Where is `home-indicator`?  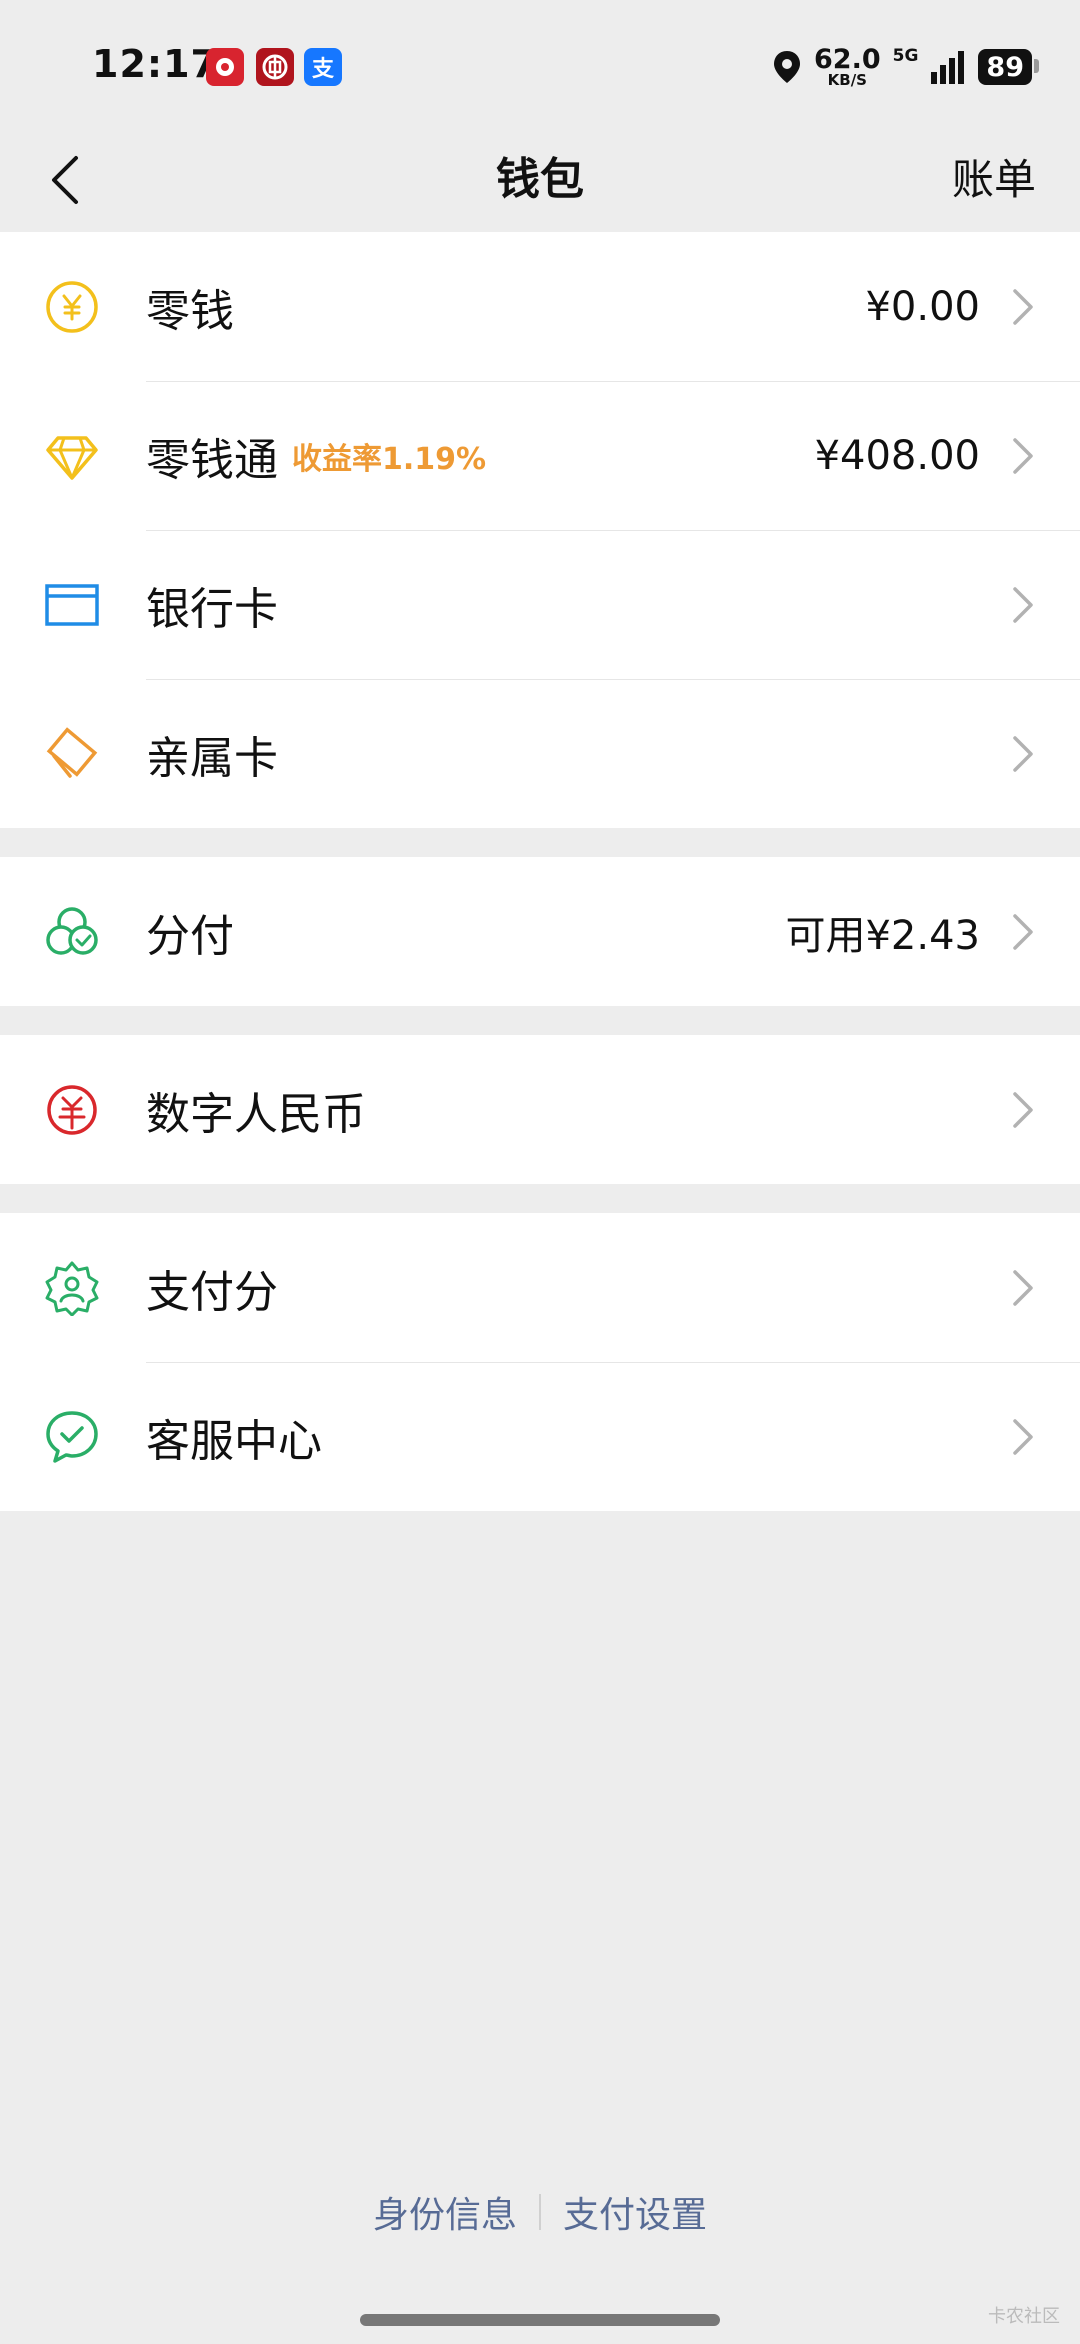
home-indicator is located at coordinates (540, 2320).